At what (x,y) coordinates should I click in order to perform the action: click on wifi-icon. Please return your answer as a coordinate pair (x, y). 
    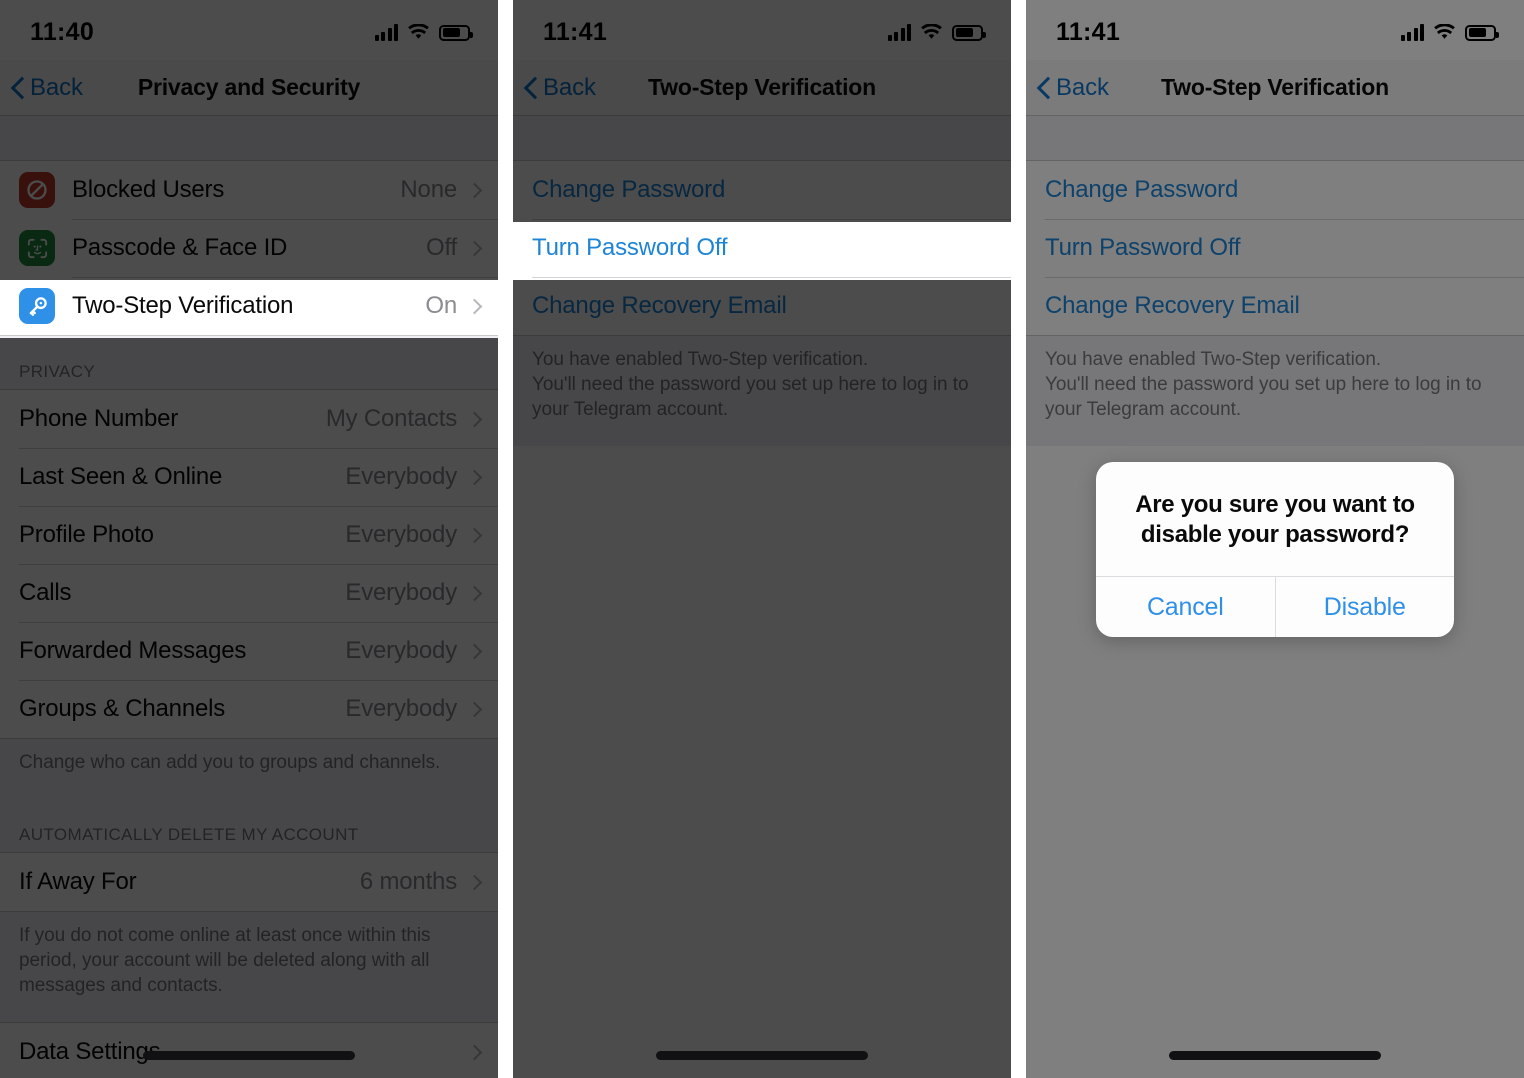
    Looking at the image, I should click on (931, 32).